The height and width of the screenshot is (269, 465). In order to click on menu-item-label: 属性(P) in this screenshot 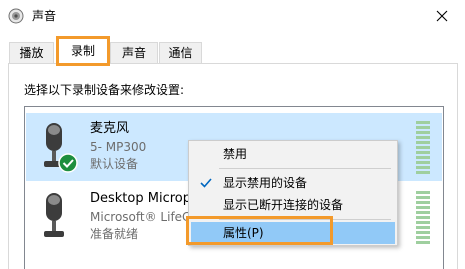, I will do `click(243, 233)`.